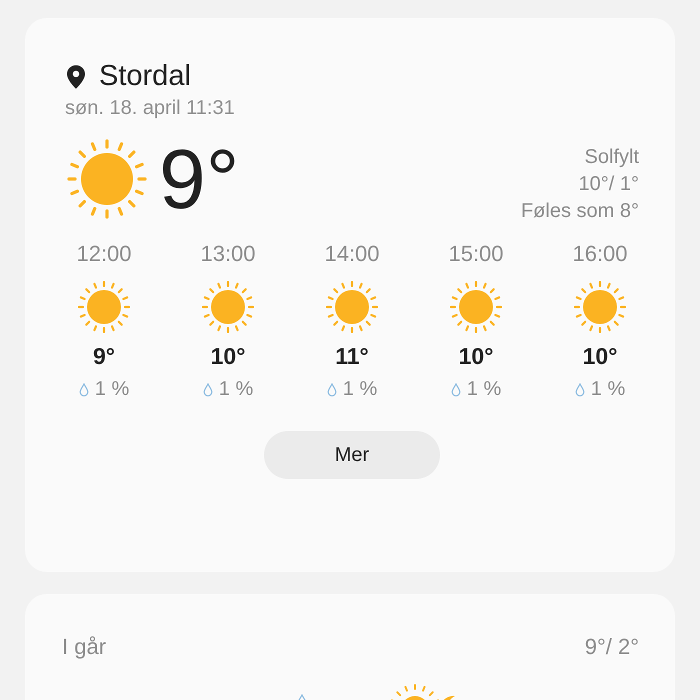  I want to click on location-pin-icon, so click(76, 76).